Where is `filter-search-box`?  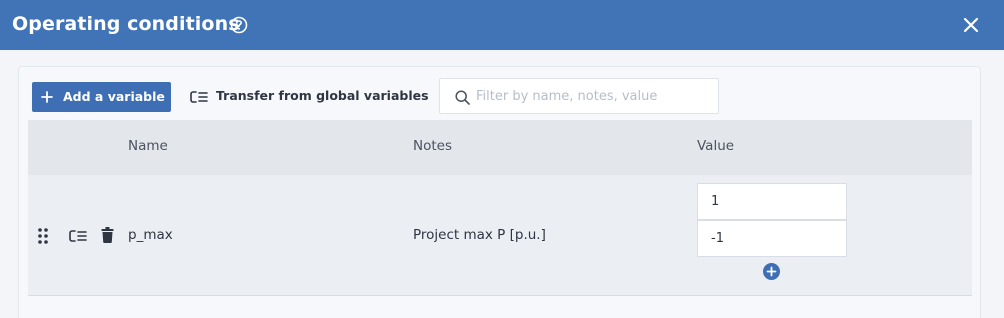
filter-search-box is located at coordinates (579, 96).